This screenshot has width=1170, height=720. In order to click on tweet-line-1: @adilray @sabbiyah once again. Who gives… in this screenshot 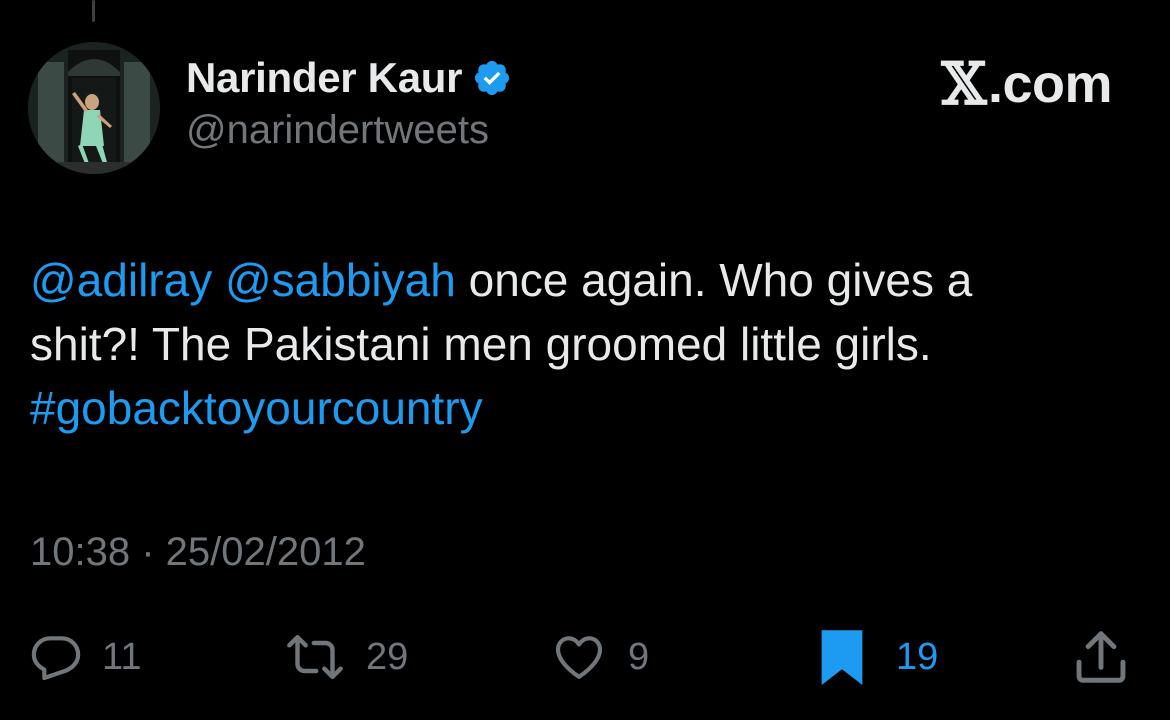, I will do `click(585, 280)`.